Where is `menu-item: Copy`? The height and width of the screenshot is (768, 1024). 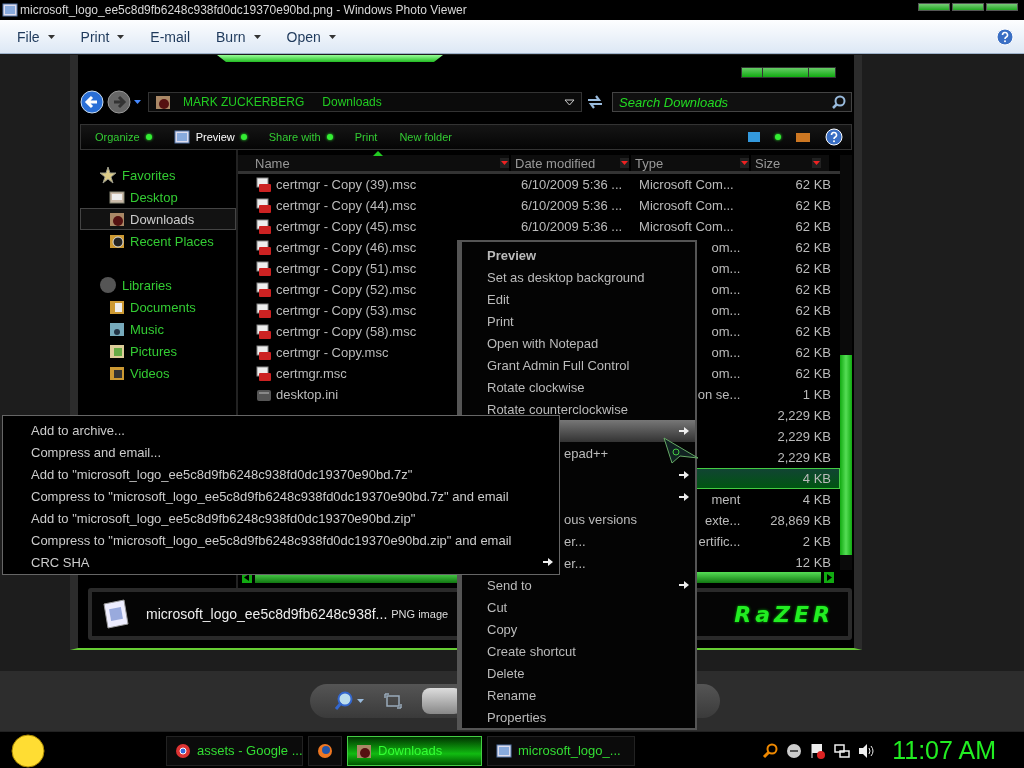 menu-item: Copy is located at coordinates (578, 629).